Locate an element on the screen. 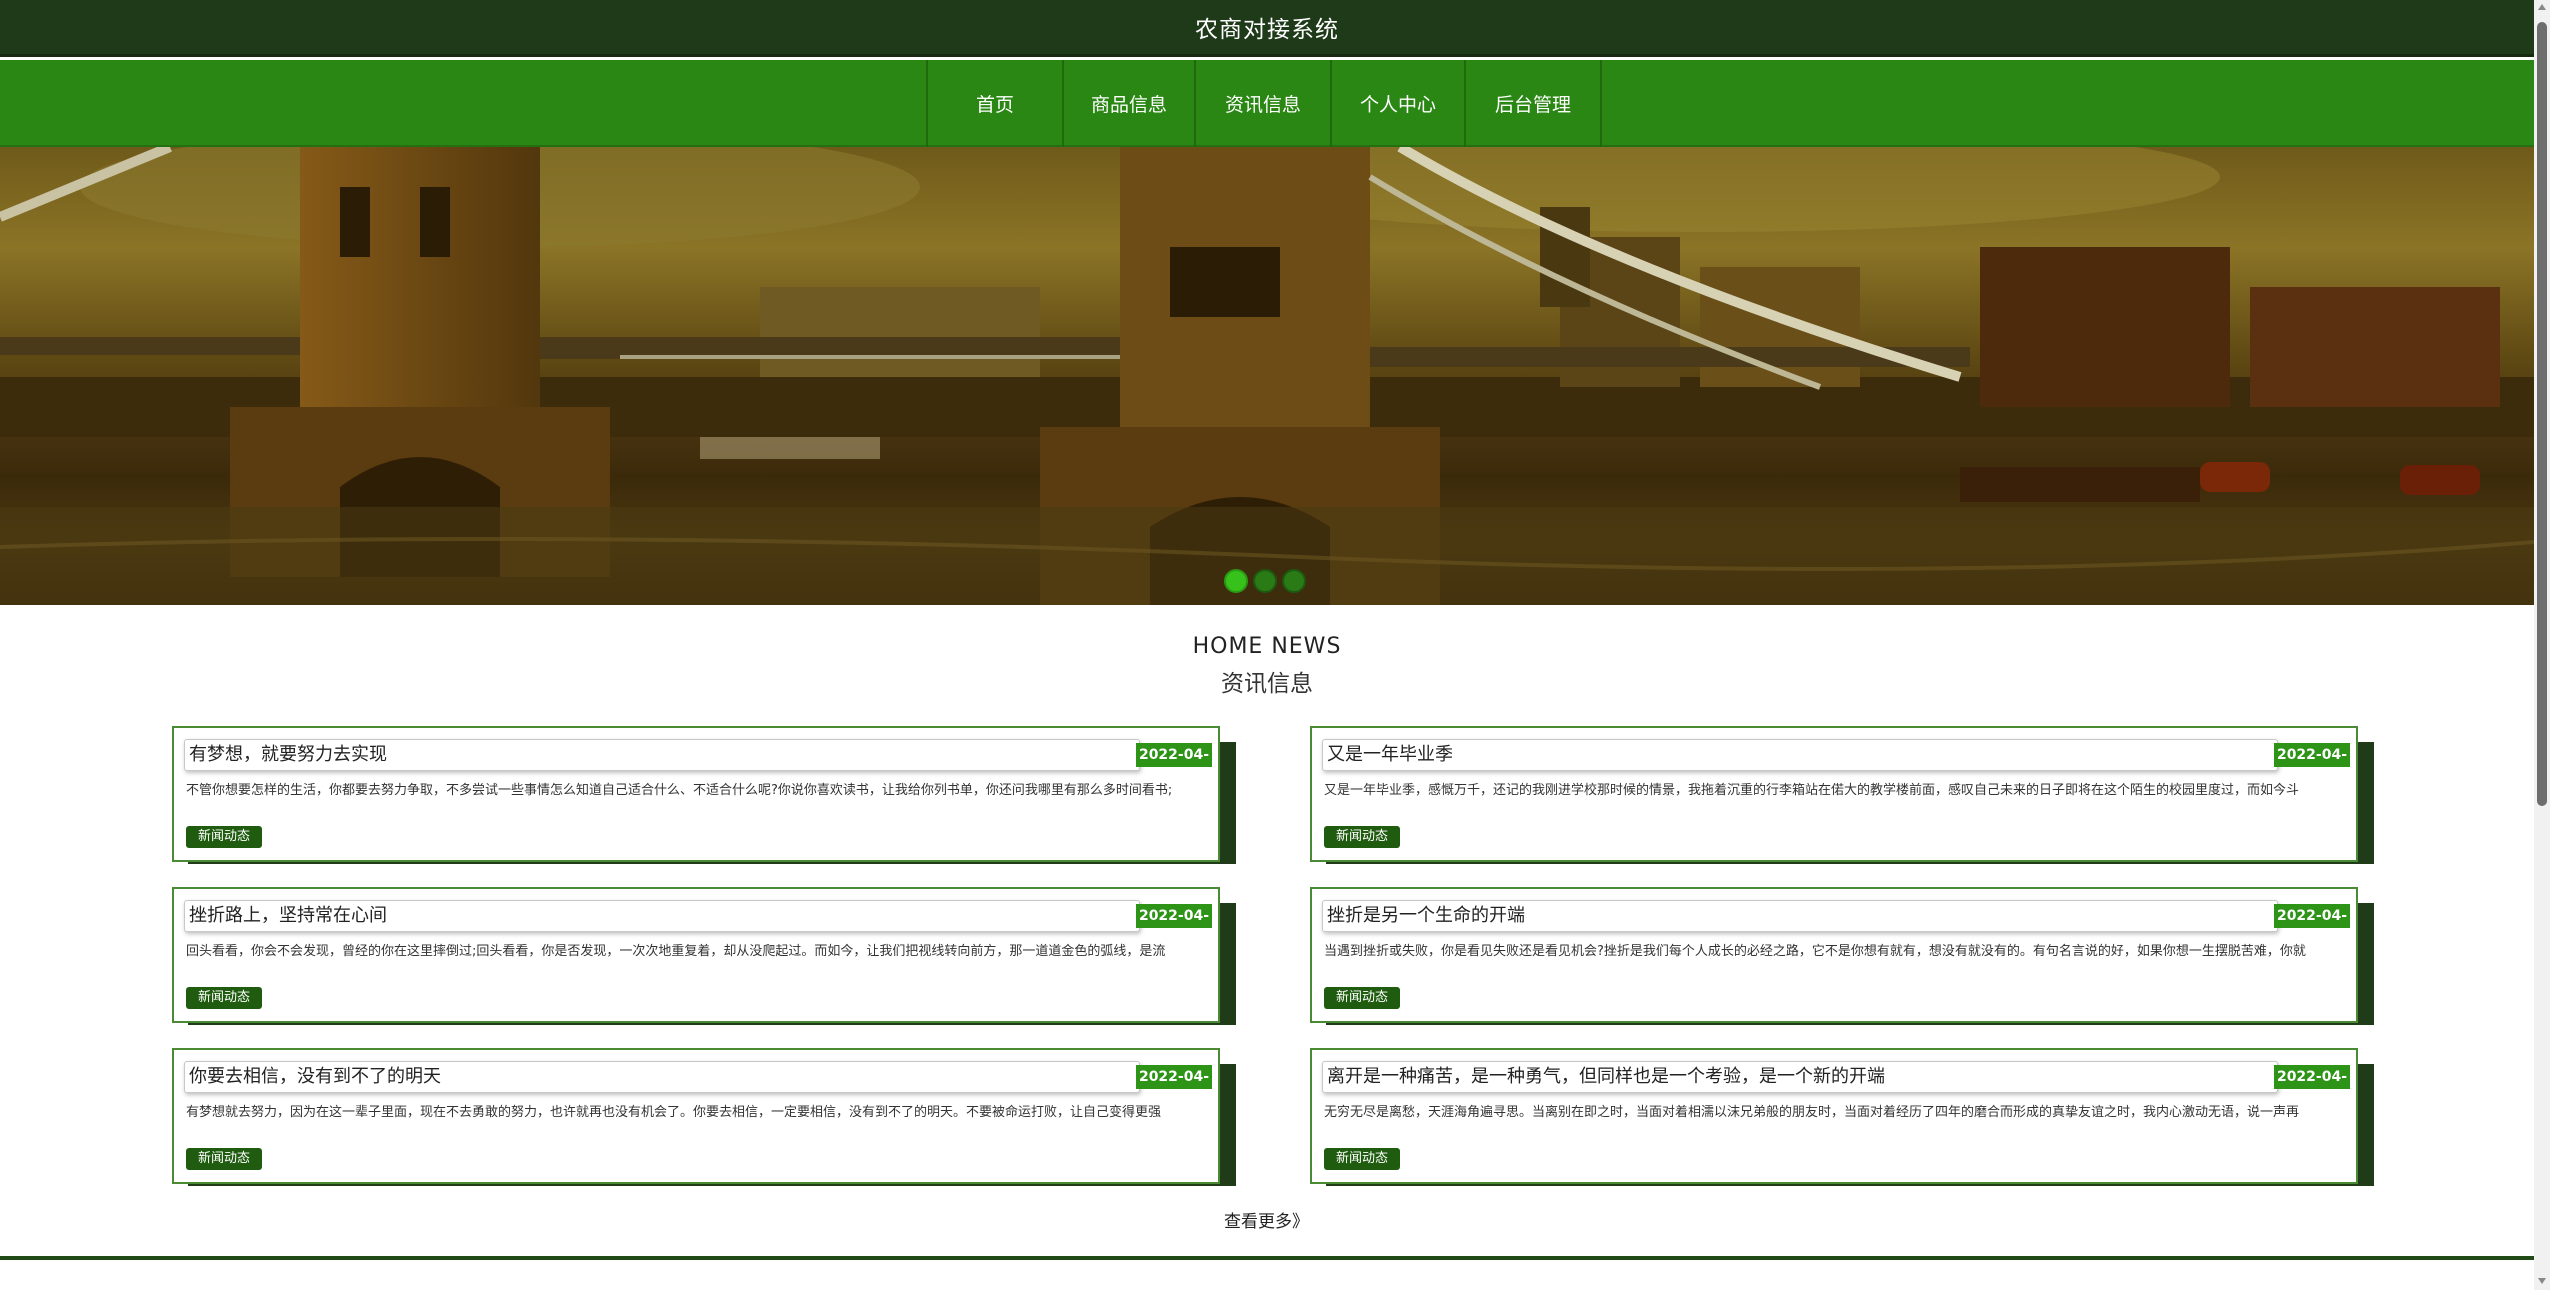 This screenshot has height=1290, width=2550. scrollbar-thumb is located at coordinates (2542, 414).